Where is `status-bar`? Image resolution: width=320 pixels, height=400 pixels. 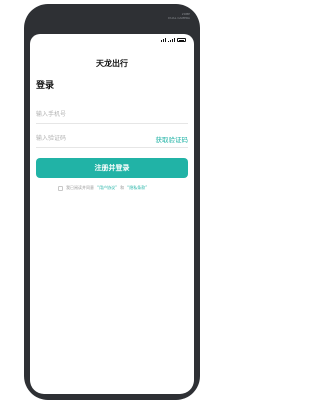 status-bar is located at coordinates (112, 41).